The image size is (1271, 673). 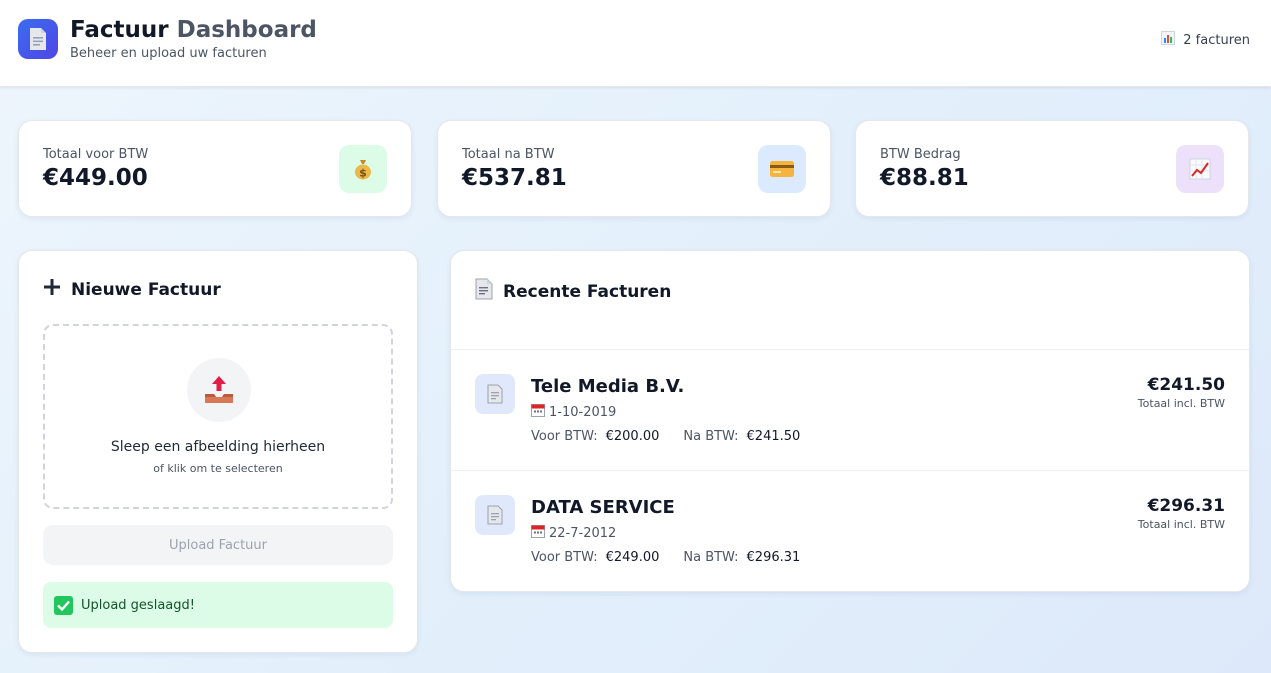 What do you see at coordinates (52, 289) in the screenshot?
I see `plus-icon` at bounding box center [52, 289].